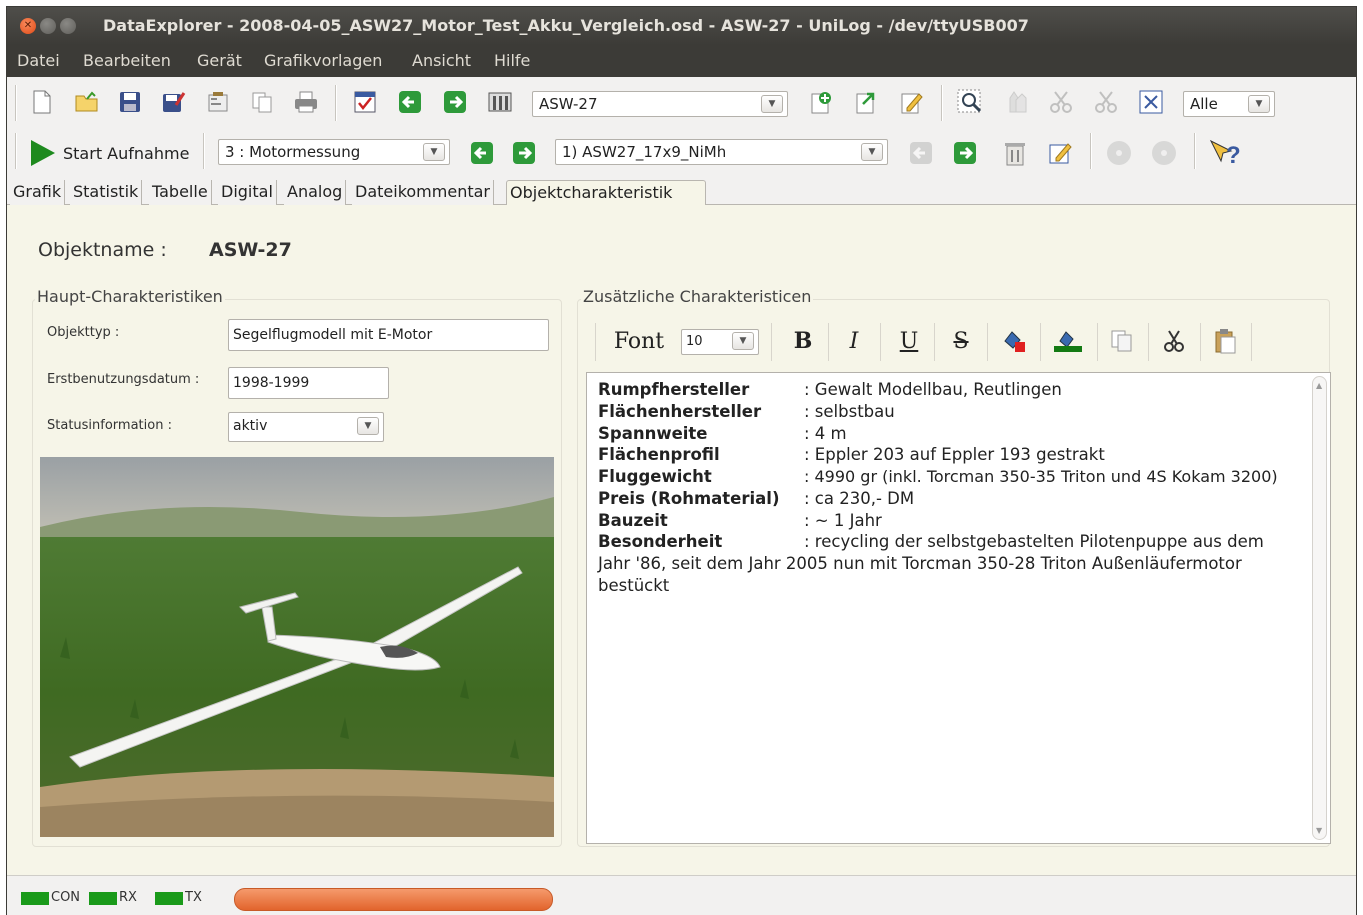 This screenshot has height=915, width=1363. What do you see at coordinates (1016, 102) in the screenshot?
I see `pan-icon` at bounding box center [1016, 102].